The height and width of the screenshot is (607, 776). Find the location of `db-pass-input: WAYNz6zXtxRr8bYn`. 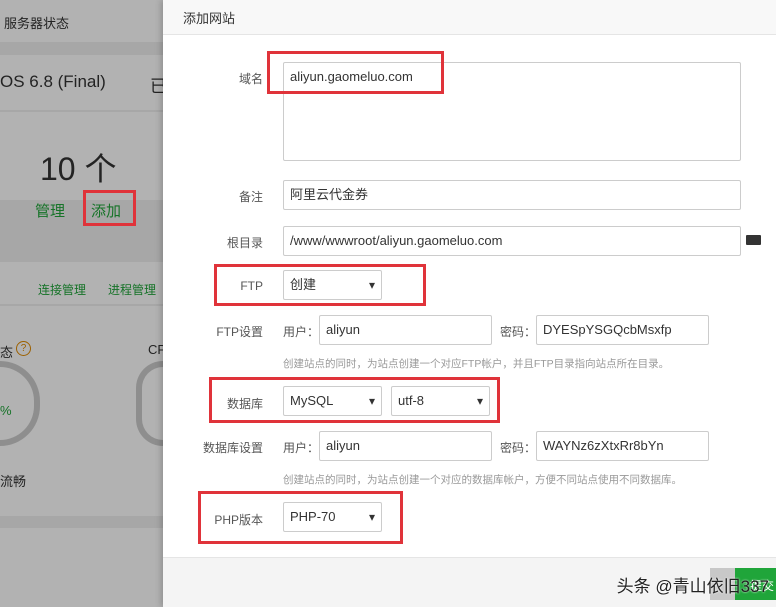

db-pass-input: WAYNz6zXtxRr8bYn is located at coordinates (622, 446).